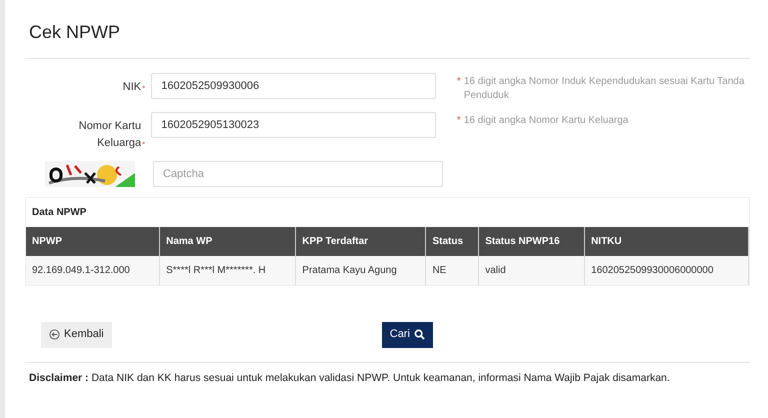  I want to click on column-header: Nama WP, so click(228, 241).